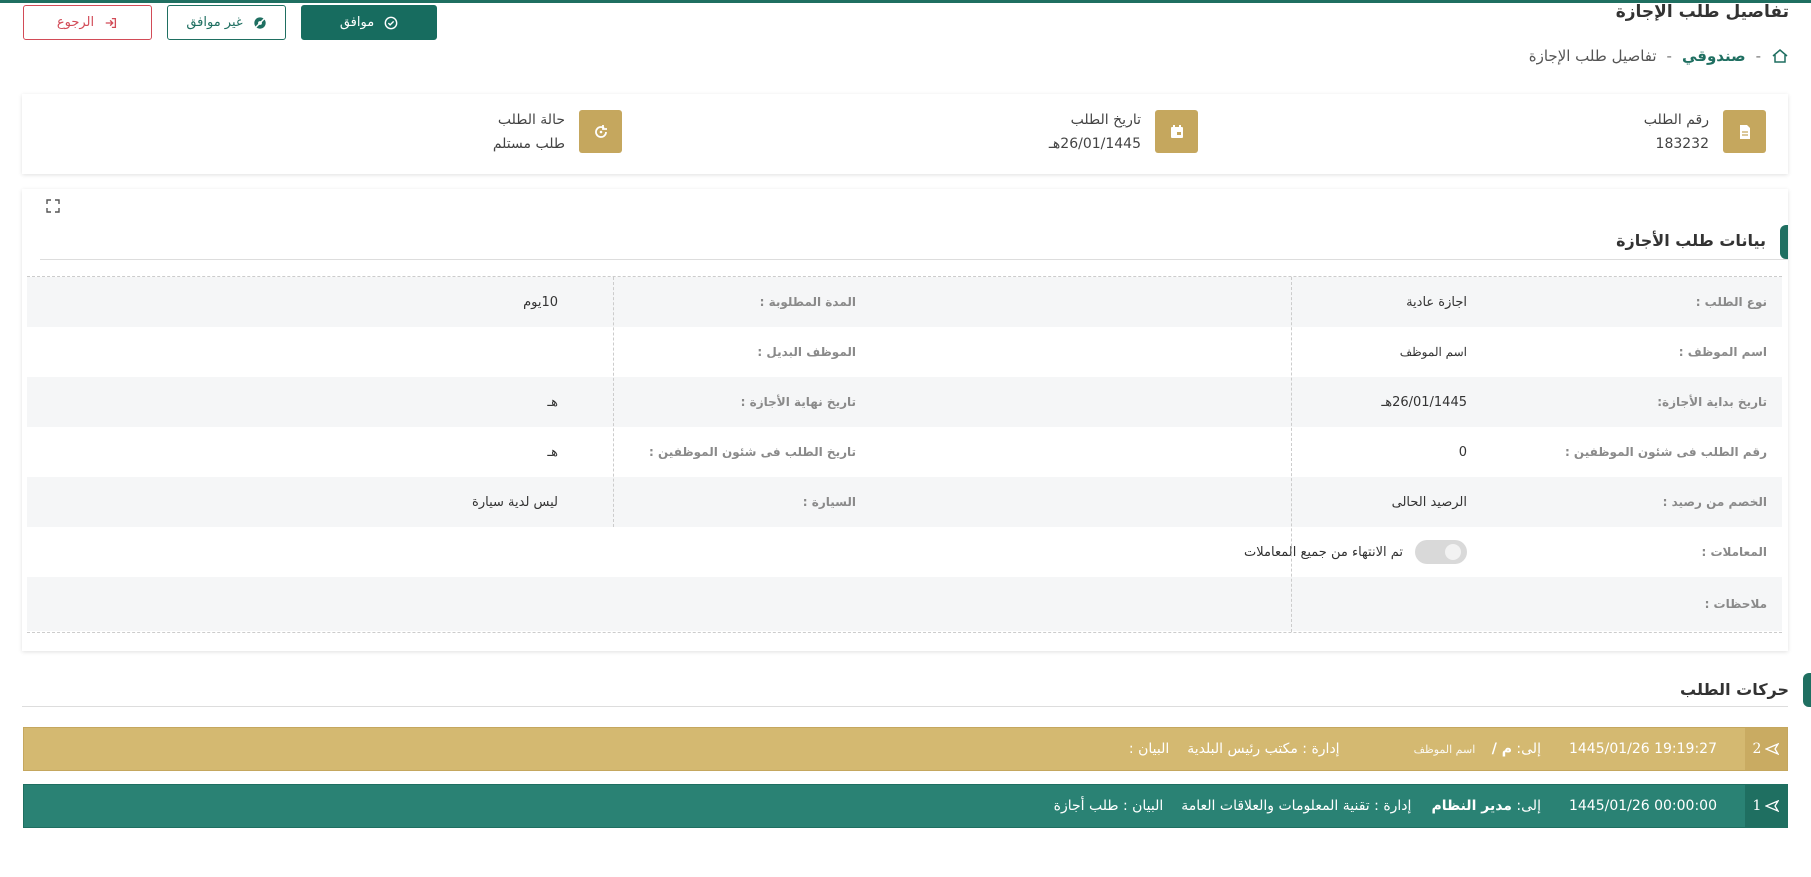 The image size is (1811, 877). Describe the element at coordinates (260, 22) in the screenshot. I see `eye-off-icon` at that location.